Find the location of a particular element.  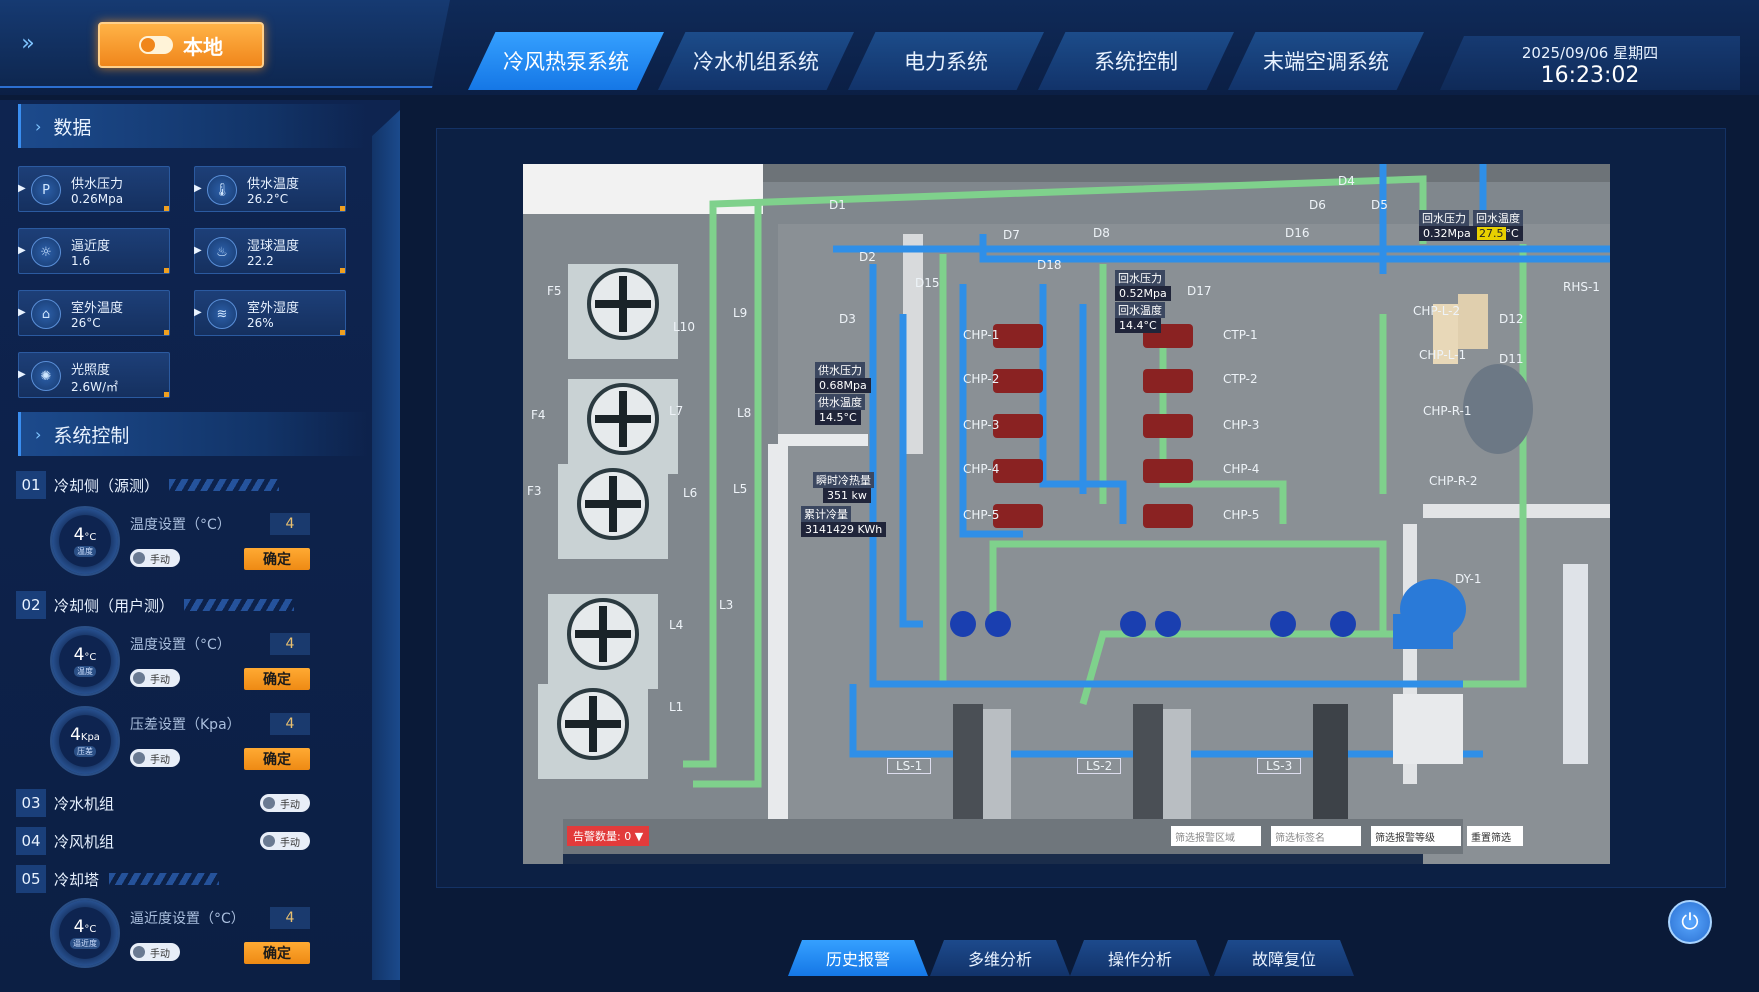

chiller-label: LS-2 is located at coordinates (1099, 766).